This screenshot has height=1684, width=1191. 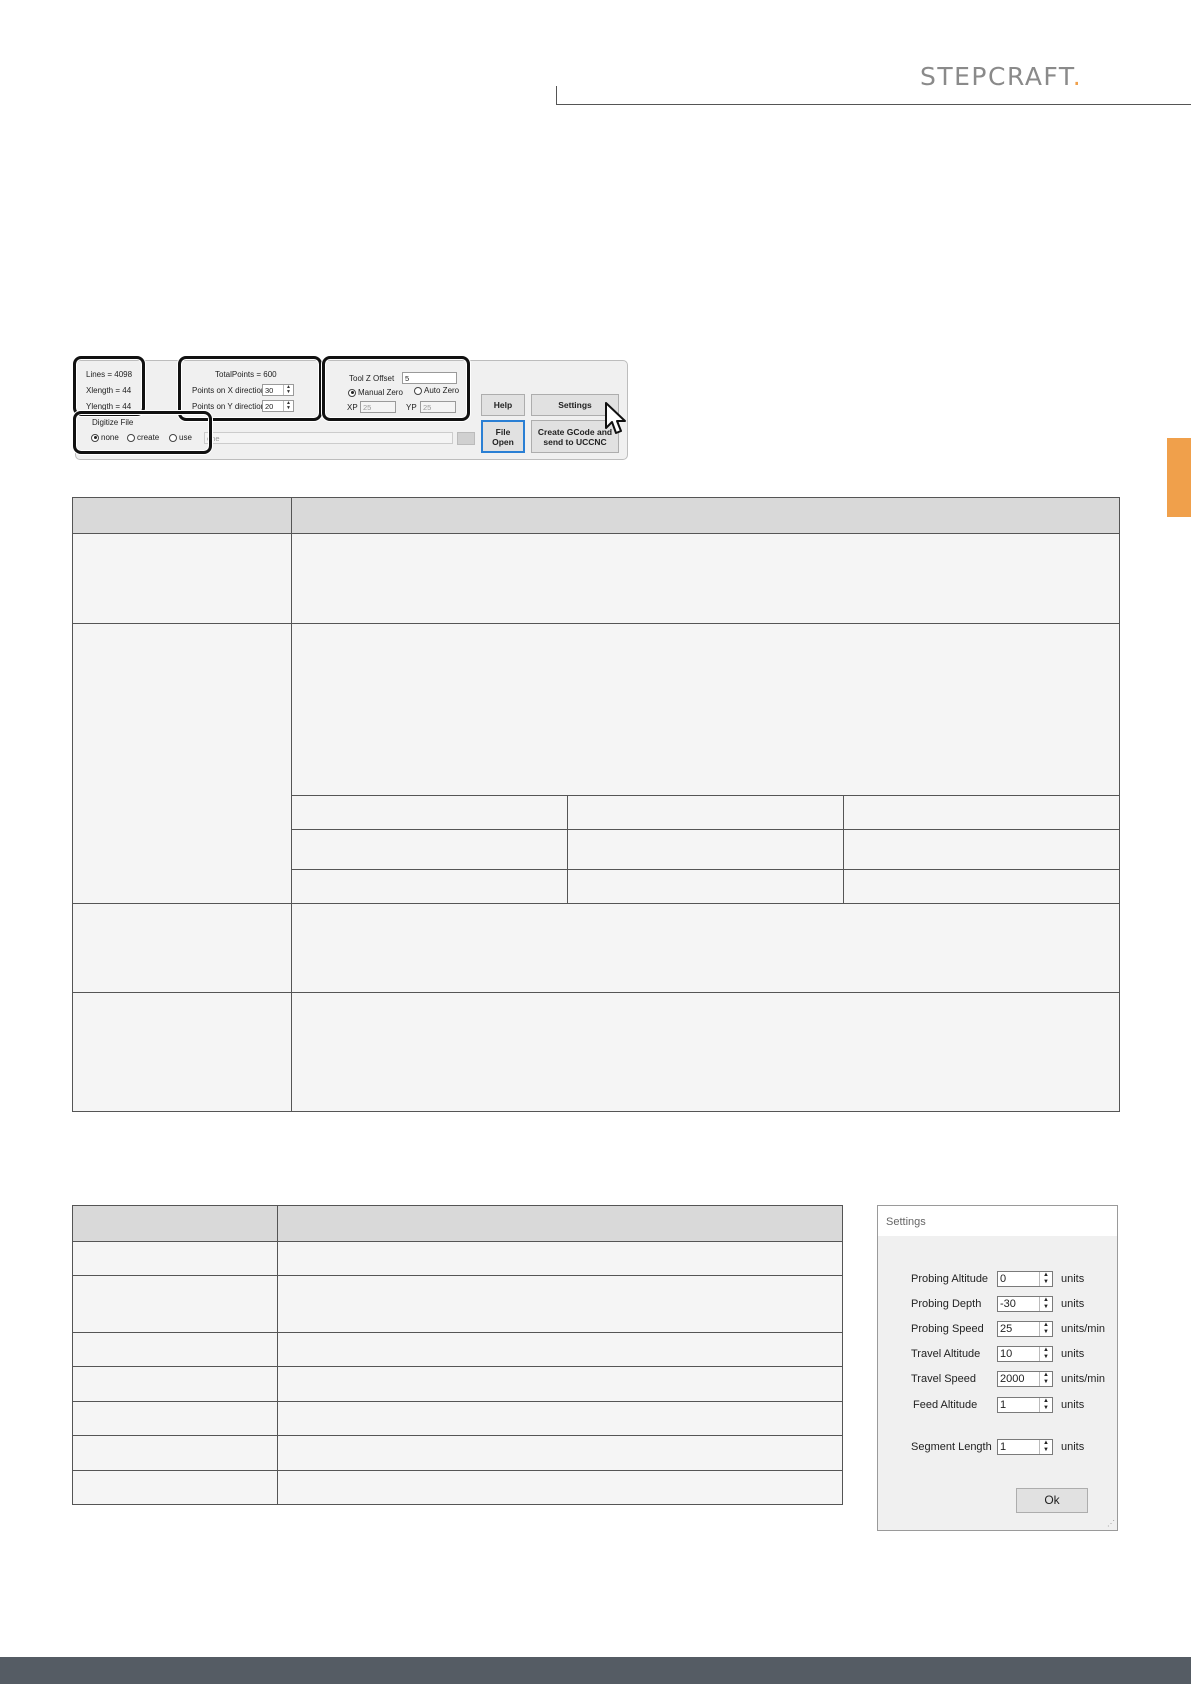 I want to click on resize-grip-icon: ⋰, so click(x=1111, y=1523).